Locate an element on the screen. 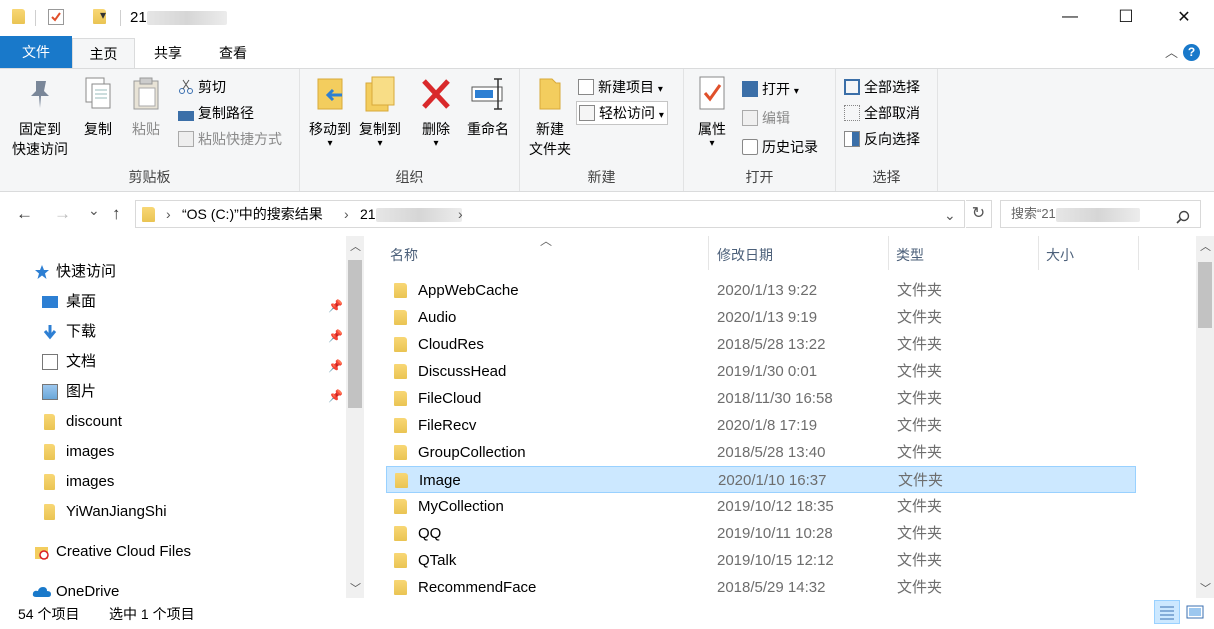  new-folder-button: 新建 文件夹 is located at coordinates (550, 116).